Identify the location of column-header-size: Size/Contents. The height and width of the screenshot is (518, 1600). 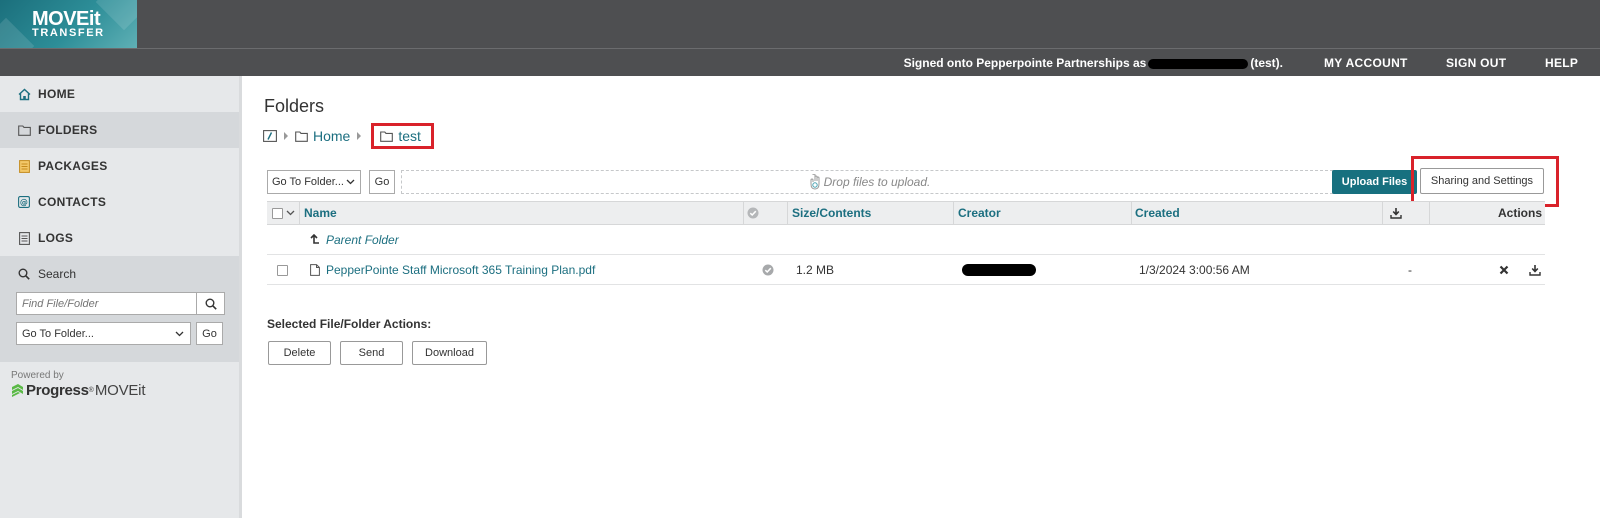
(831, 213).